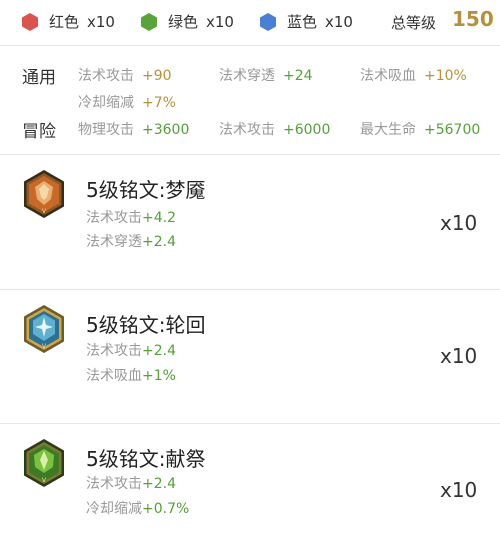  Describe the element at coordinates (64, 22) in the screenshot. I see `gem-red-label: 红色` at that location.